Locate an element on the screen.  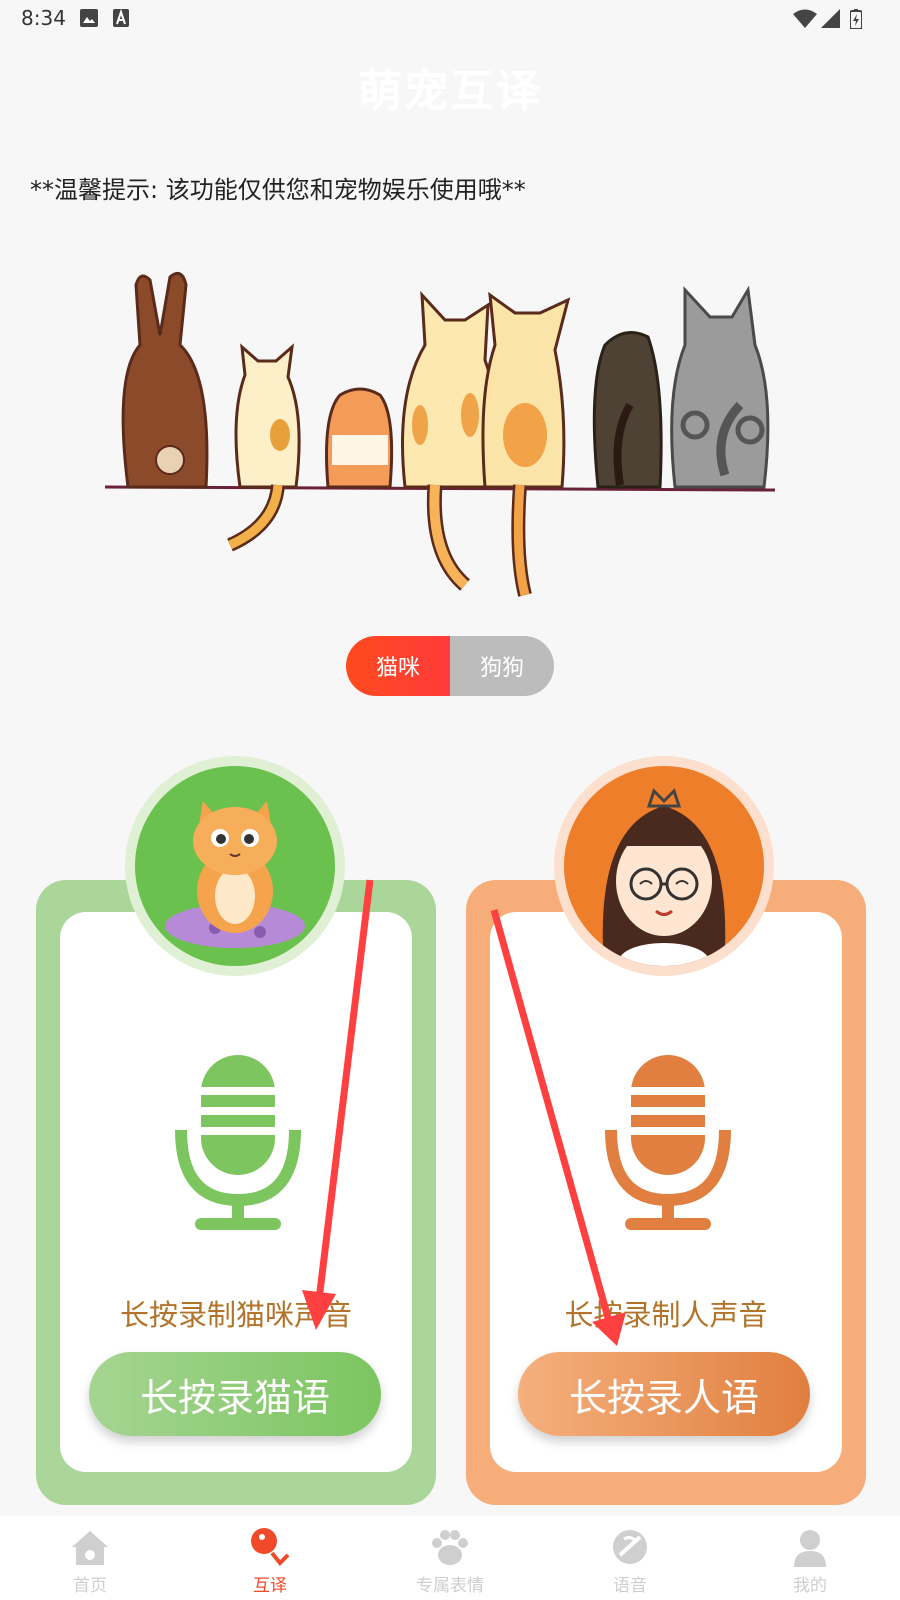
tab-voice: 语音 is located at coordinates (630, 1558).